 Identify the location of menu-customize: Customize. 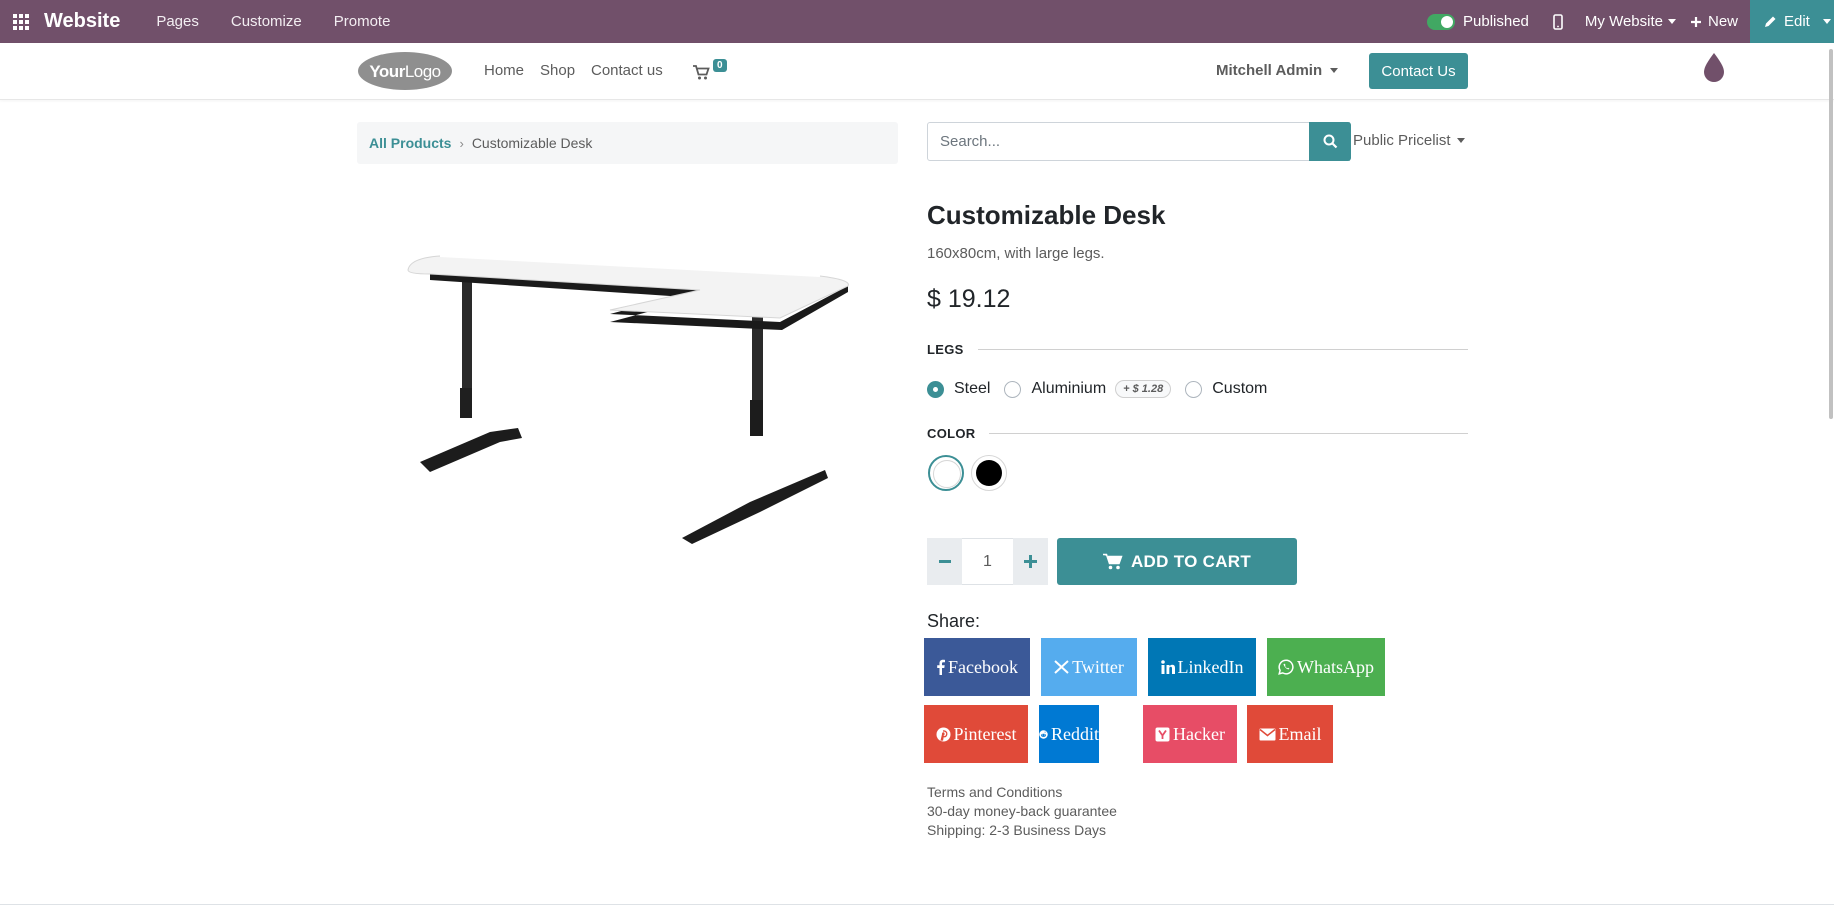
(266, 21).